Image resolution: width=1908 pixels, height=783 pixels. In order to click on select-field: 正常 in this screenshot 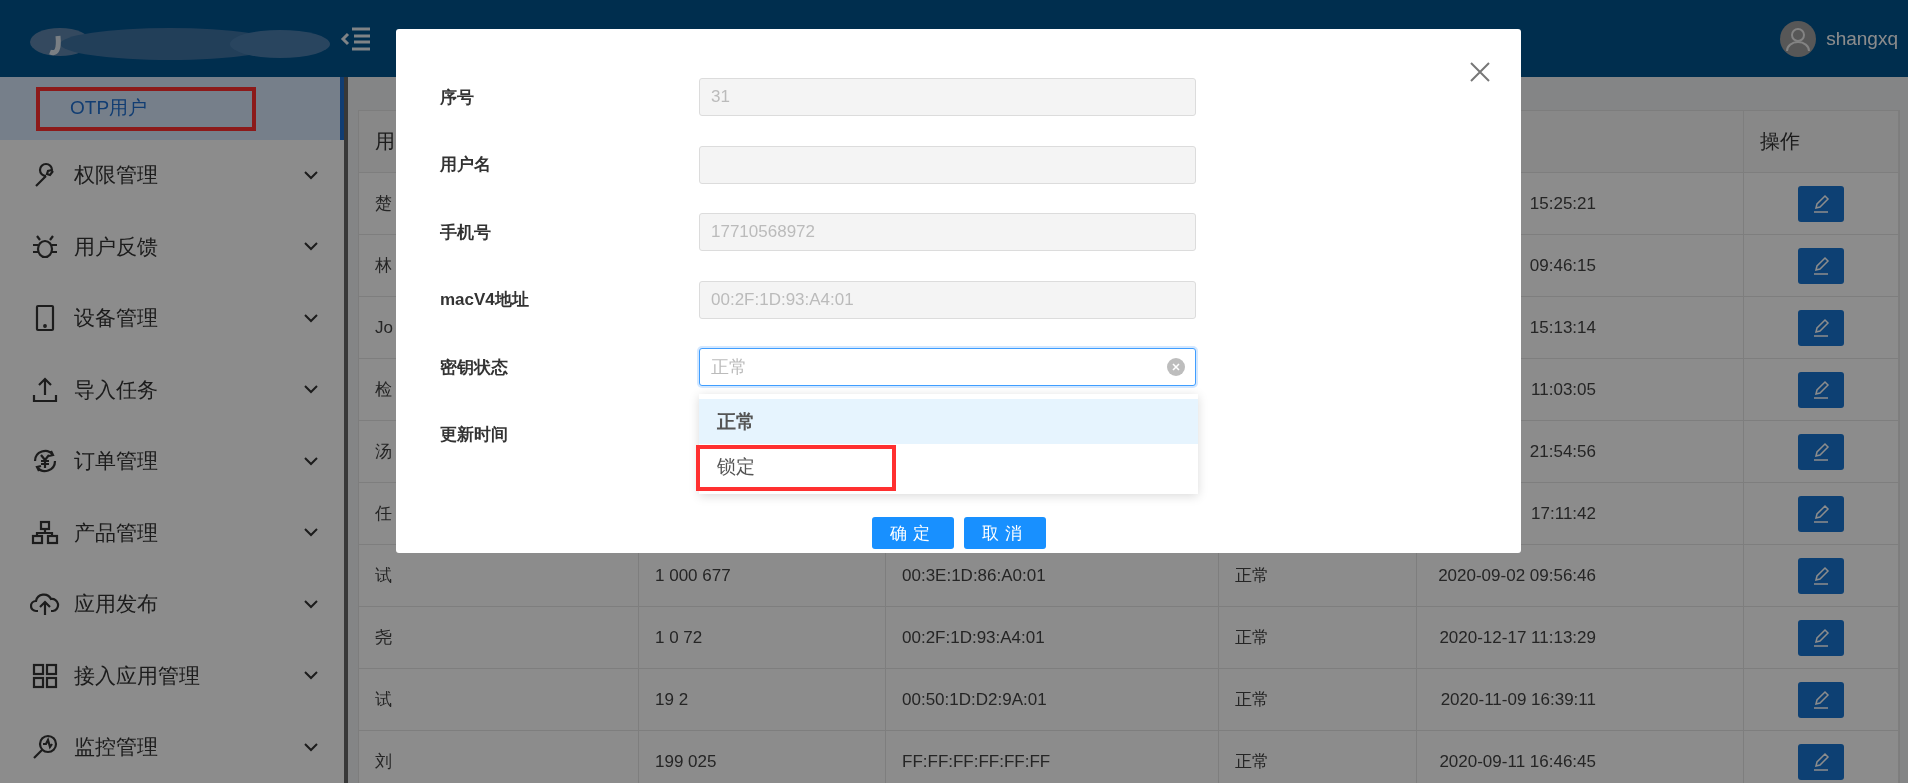, I will do `click(947, 367)`.